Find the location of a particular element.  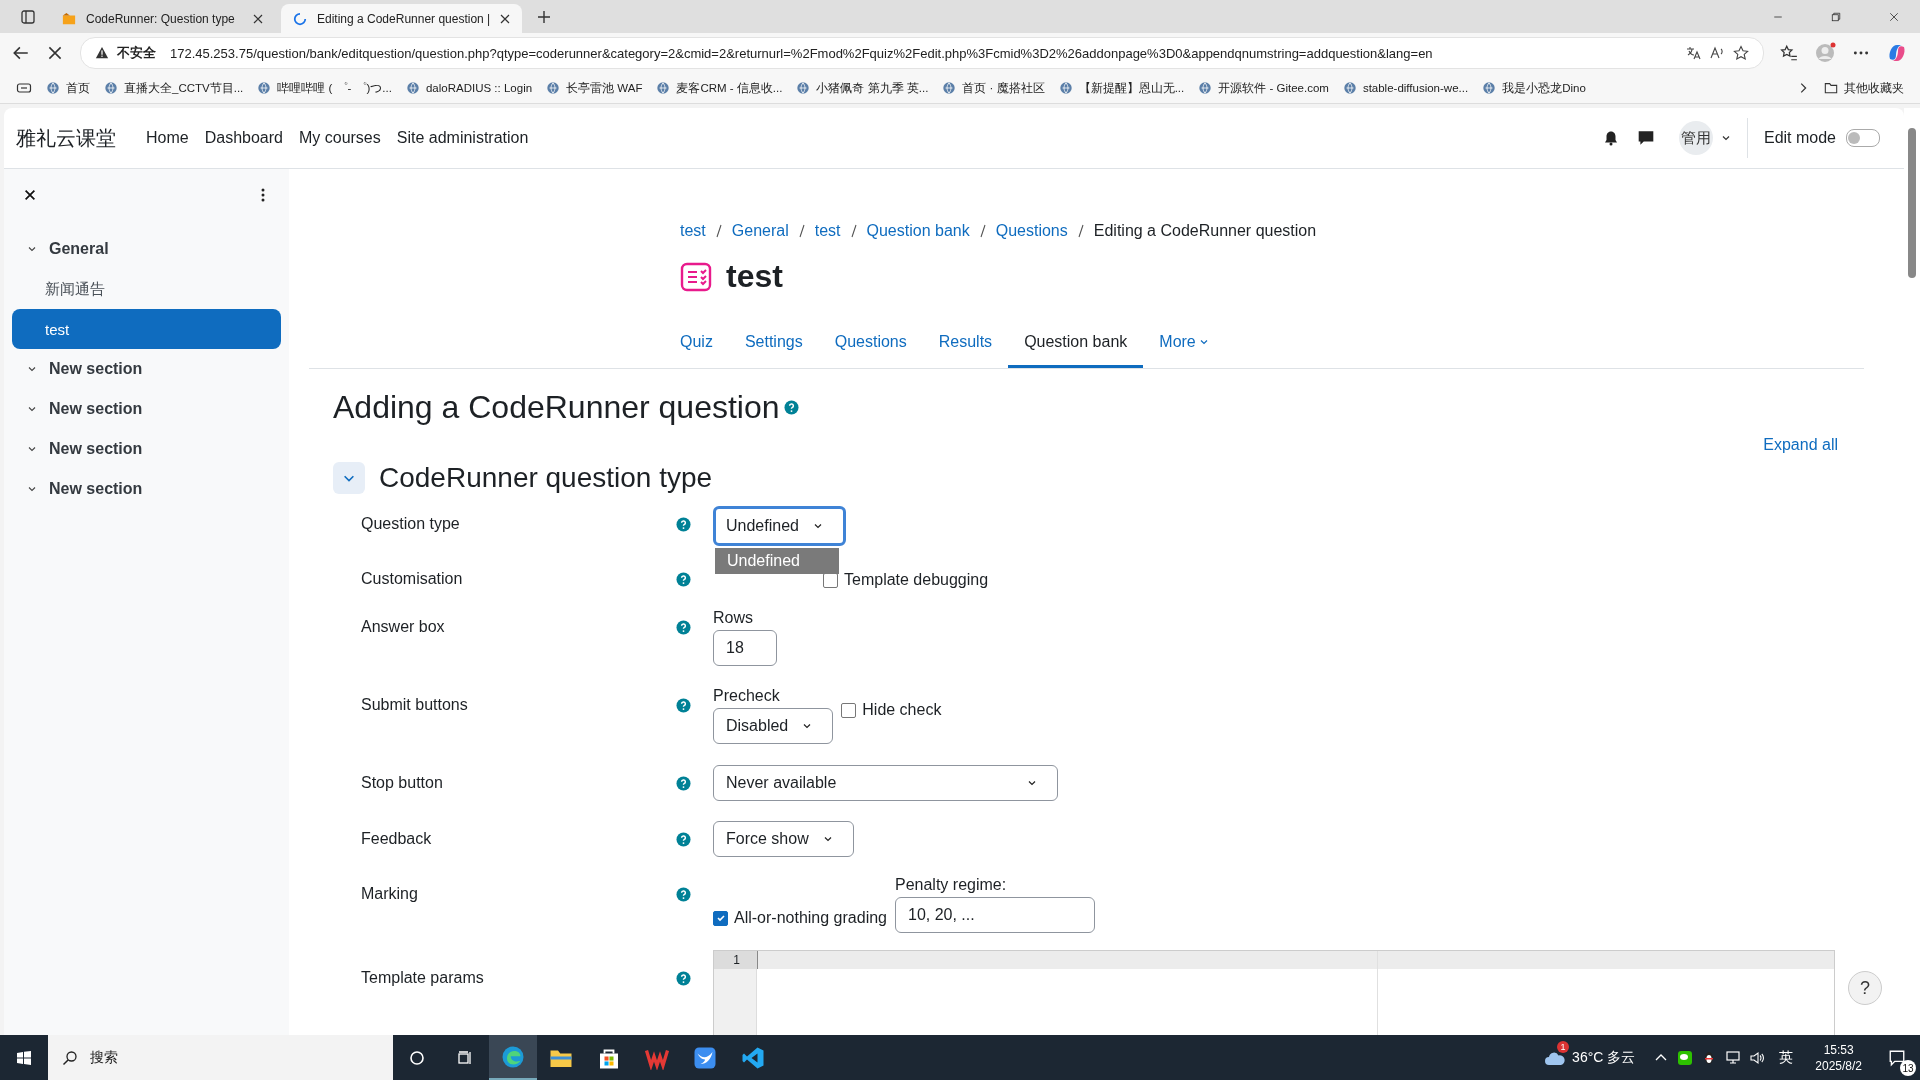

nav-tab: Results is located at coordinates (965, 344).